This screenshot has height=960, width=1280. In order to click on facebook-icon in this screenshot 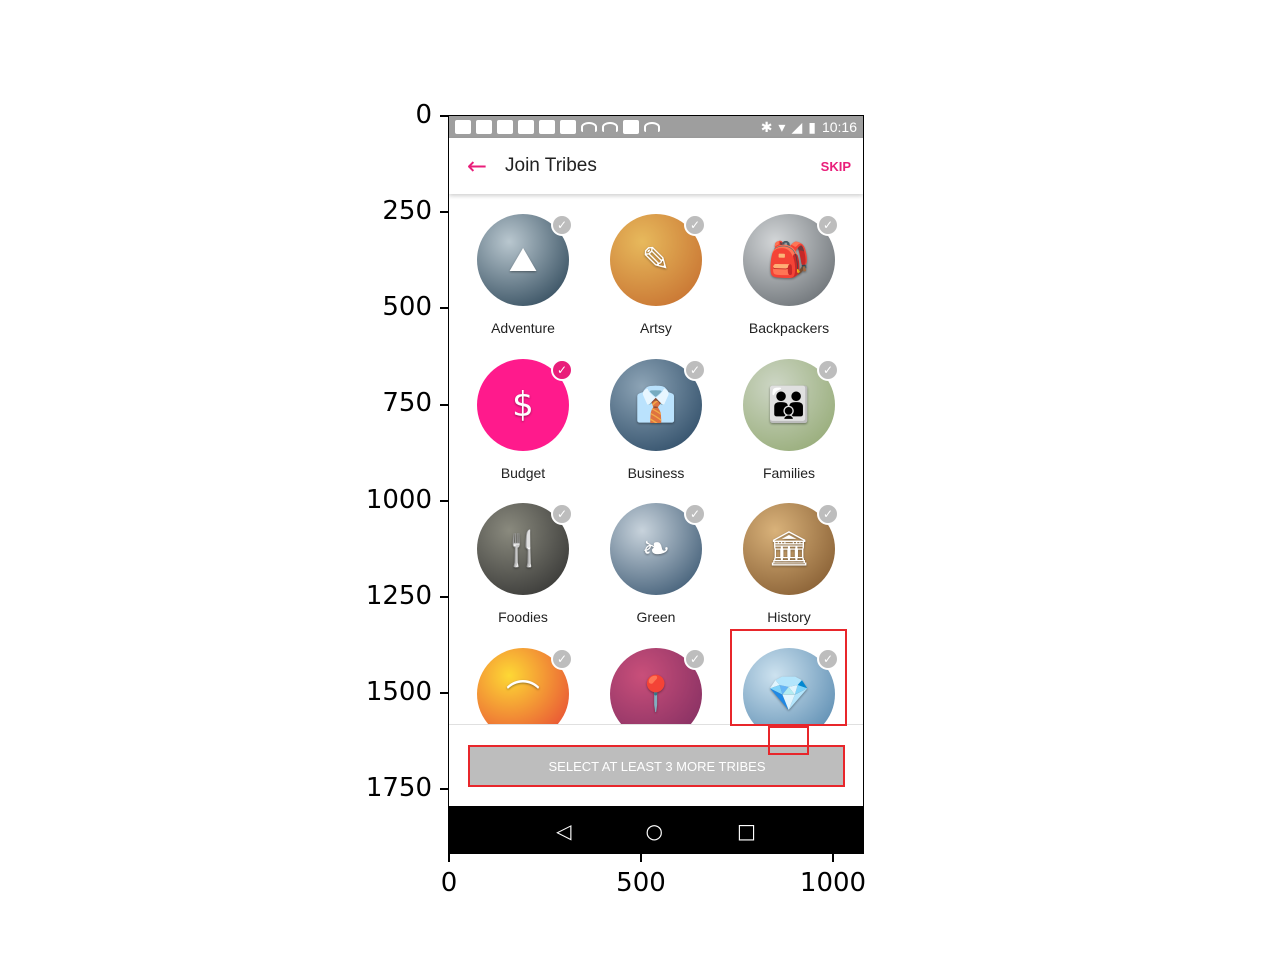, I will do `click(547, 127)`.